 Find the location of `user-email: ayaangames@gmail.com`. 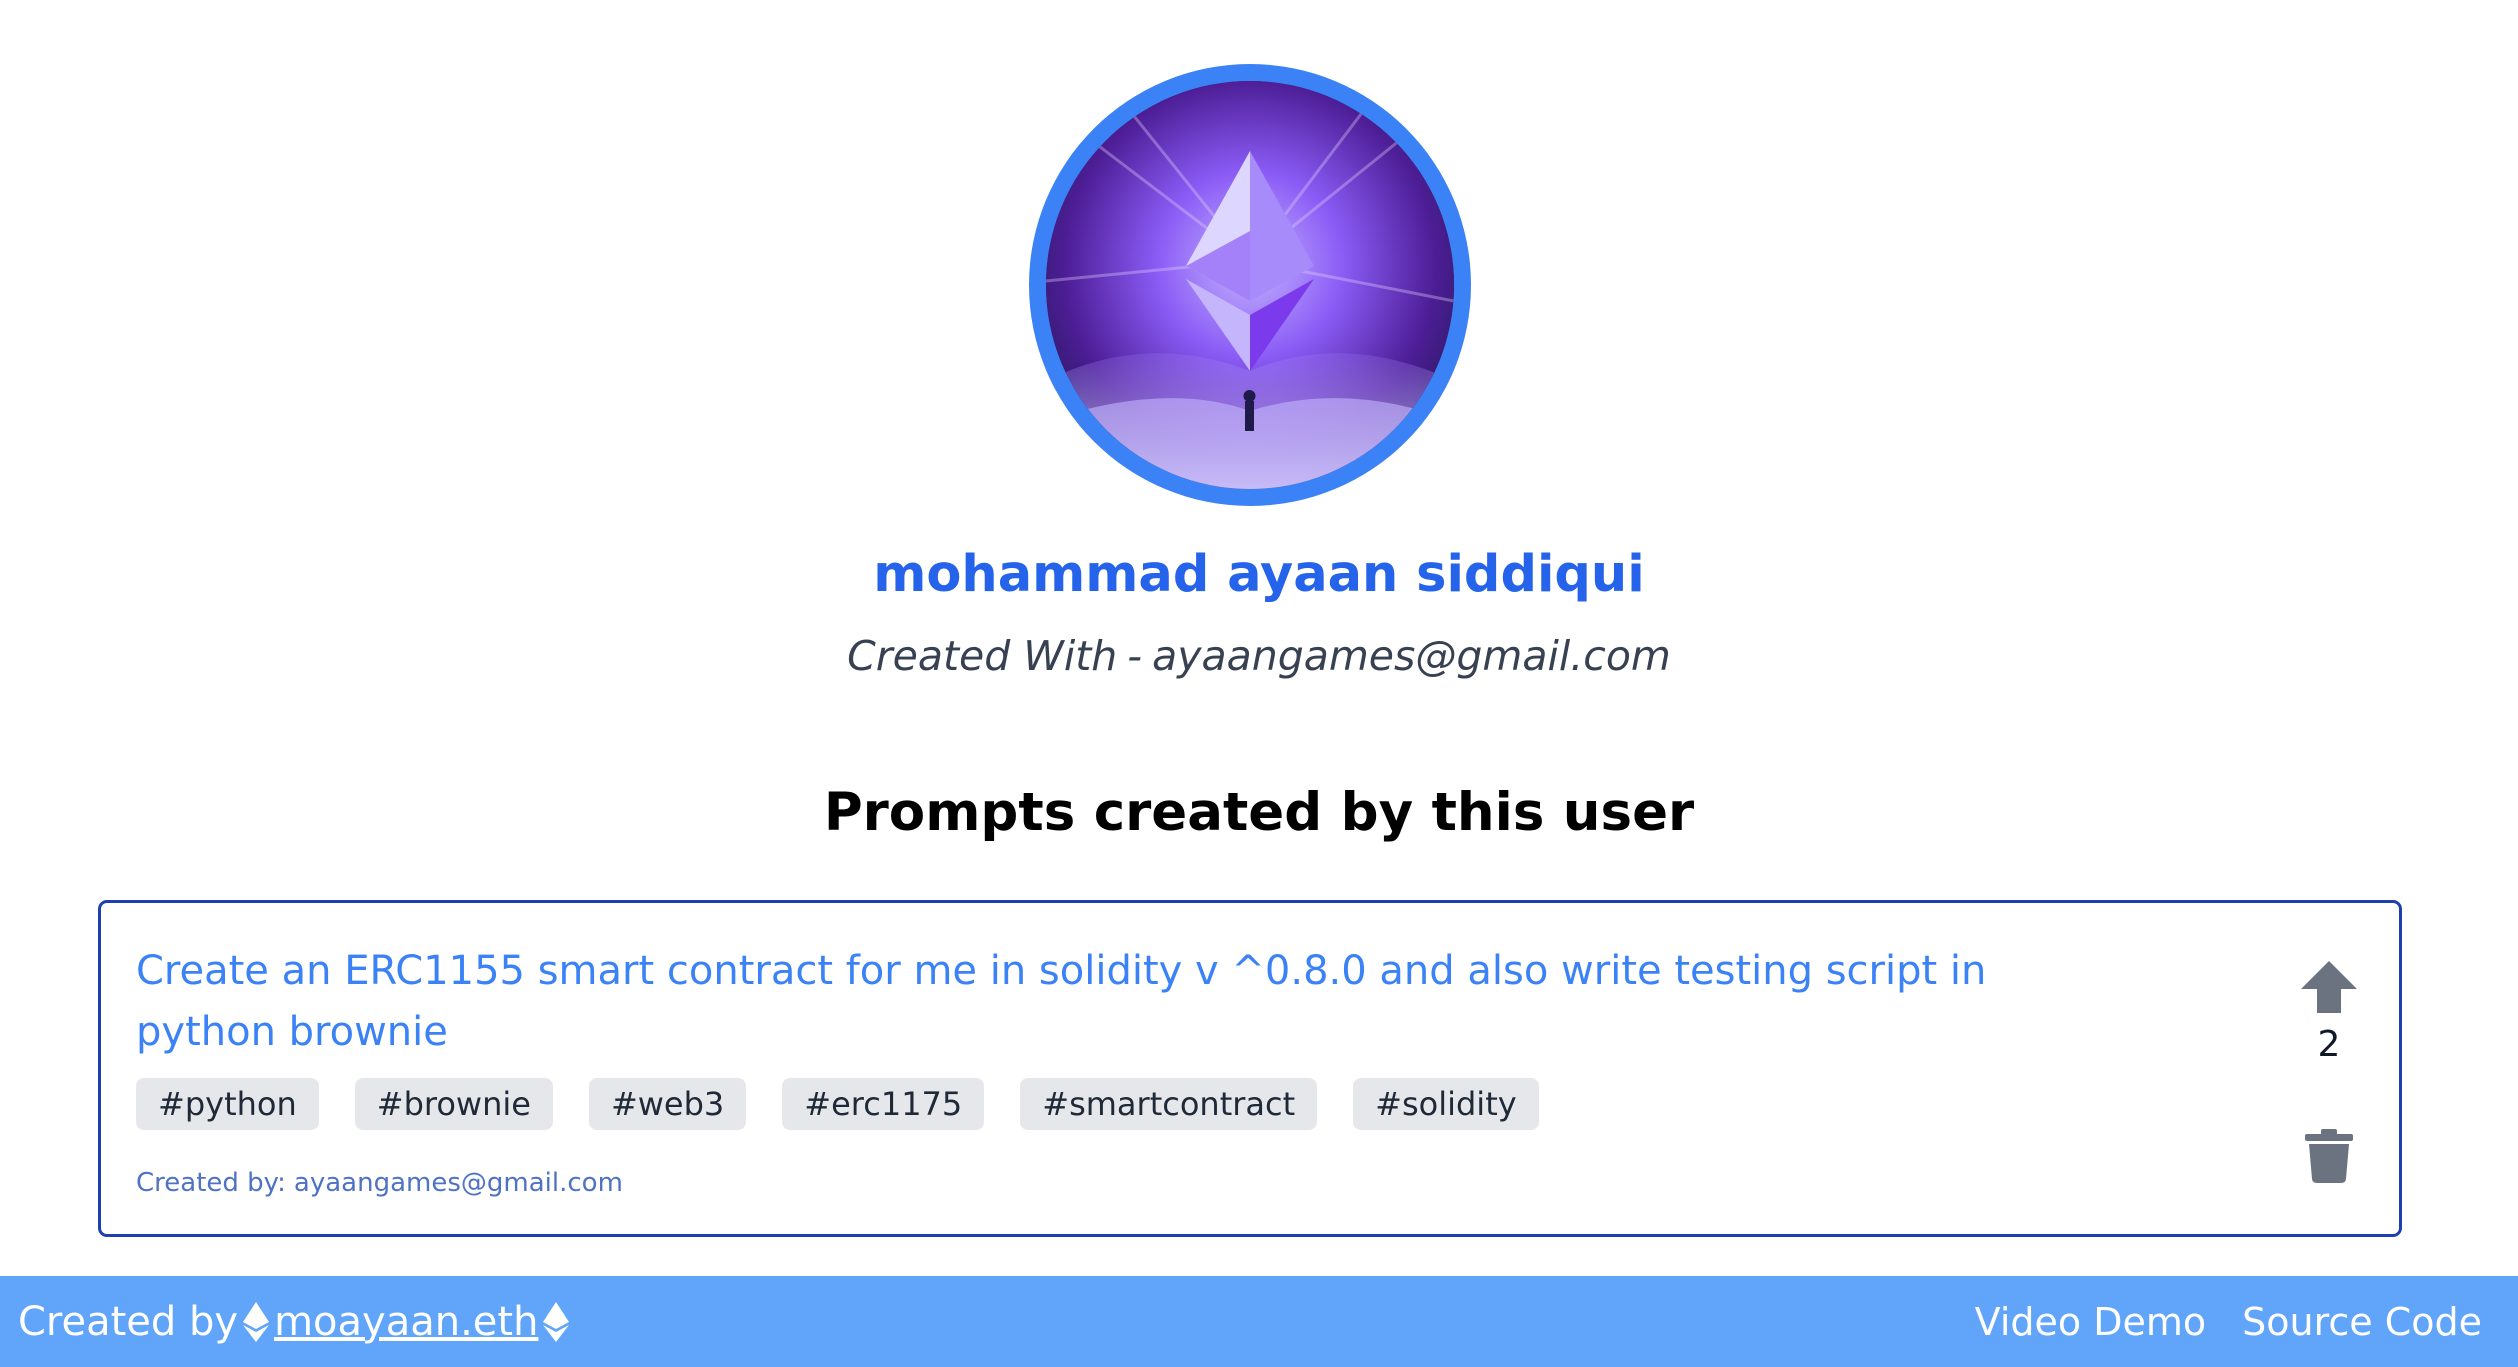

user-email: ayaangames@gmail.com is located at coordinates (1411, 656).